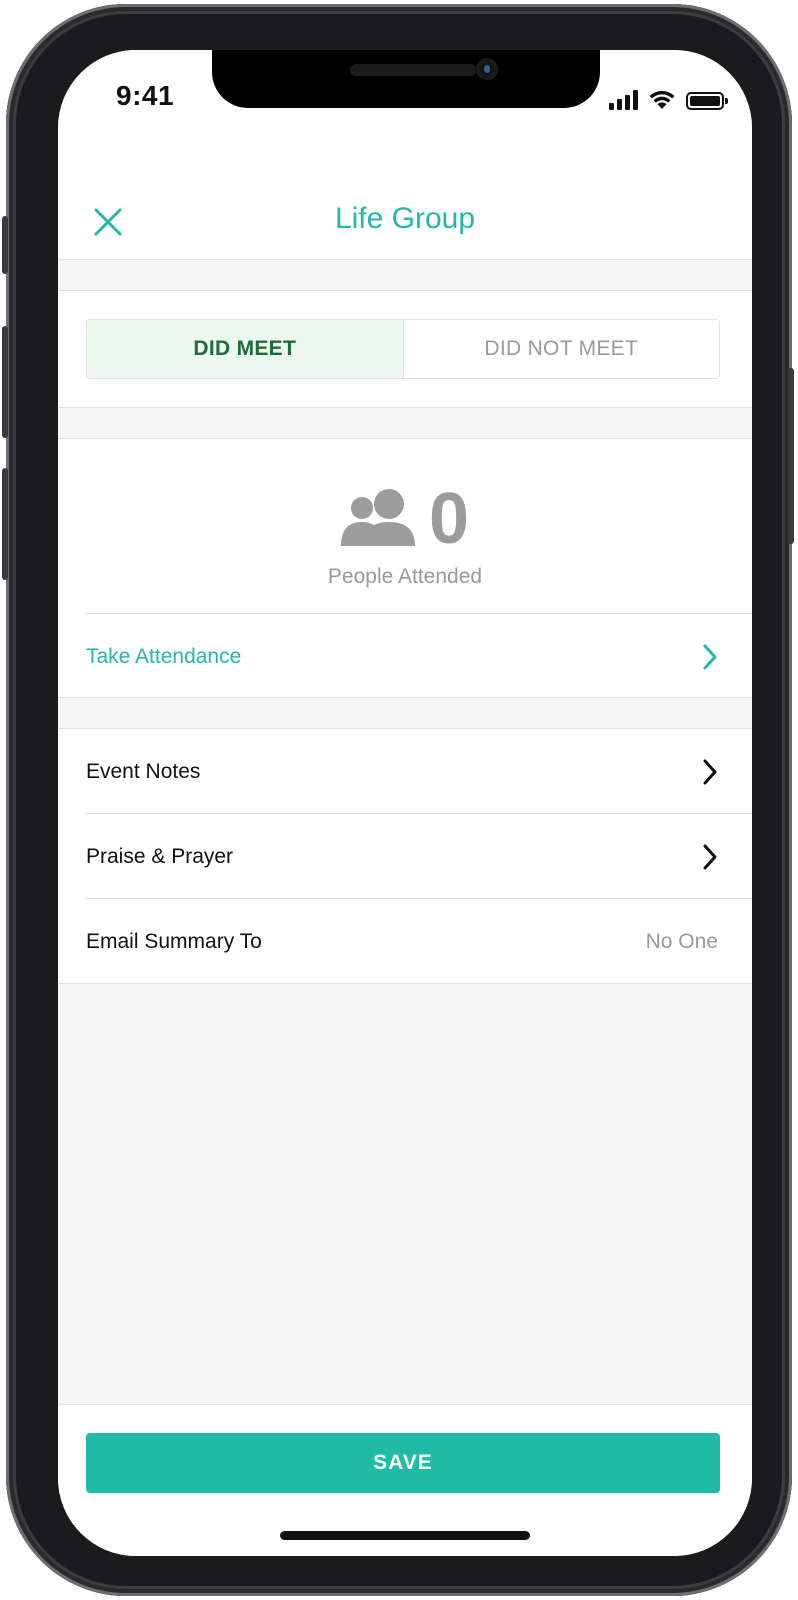 This screenshot has width=798, height=1600. I want to click on praise-prayer-label: Praise & Prayer, so click(160, 856).